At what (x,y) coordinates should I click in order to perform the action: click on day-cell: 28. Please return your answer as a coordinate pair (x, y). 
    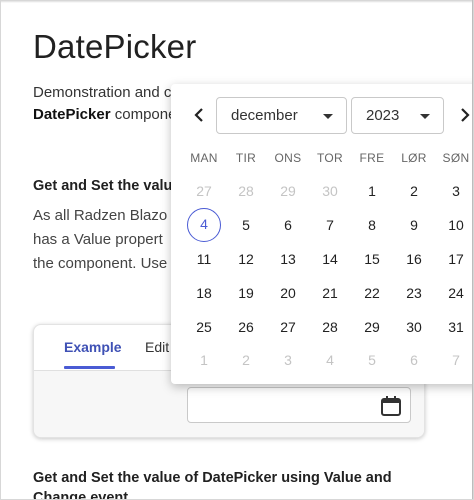
    Looking at the image, I should click on (330, 327).